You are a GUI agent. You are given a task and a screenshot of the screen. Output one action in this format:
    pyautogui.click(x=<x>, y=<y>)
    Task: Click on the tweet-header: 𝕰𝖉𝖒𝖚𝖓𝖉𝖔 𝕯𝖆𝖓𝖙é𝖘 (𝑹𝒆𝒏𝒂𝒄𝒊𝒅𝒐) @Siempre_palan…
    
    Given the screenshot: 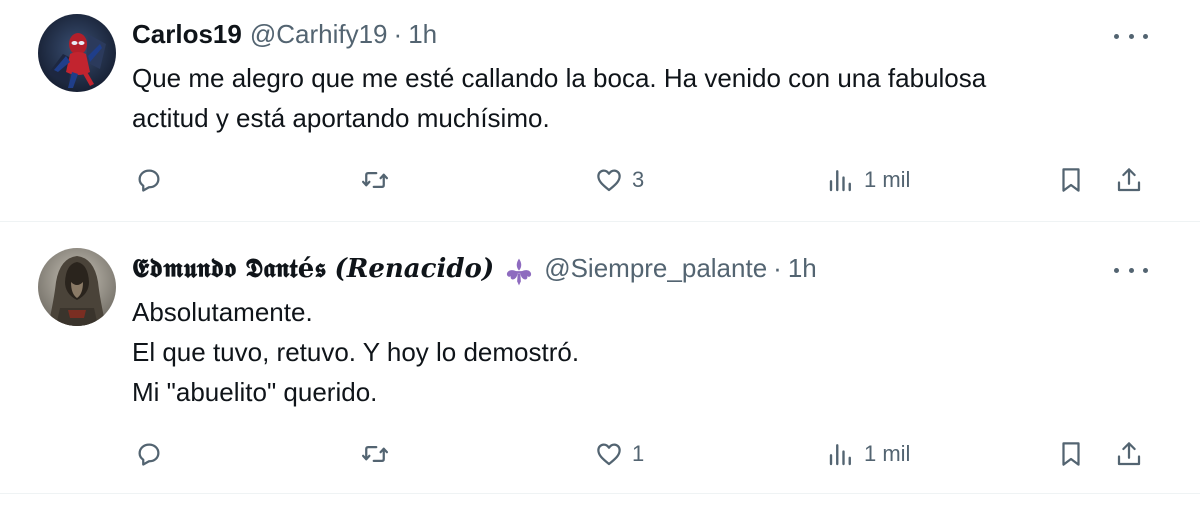 What is the action you would take?
    pyautogui.click(x=626, y=270)
    